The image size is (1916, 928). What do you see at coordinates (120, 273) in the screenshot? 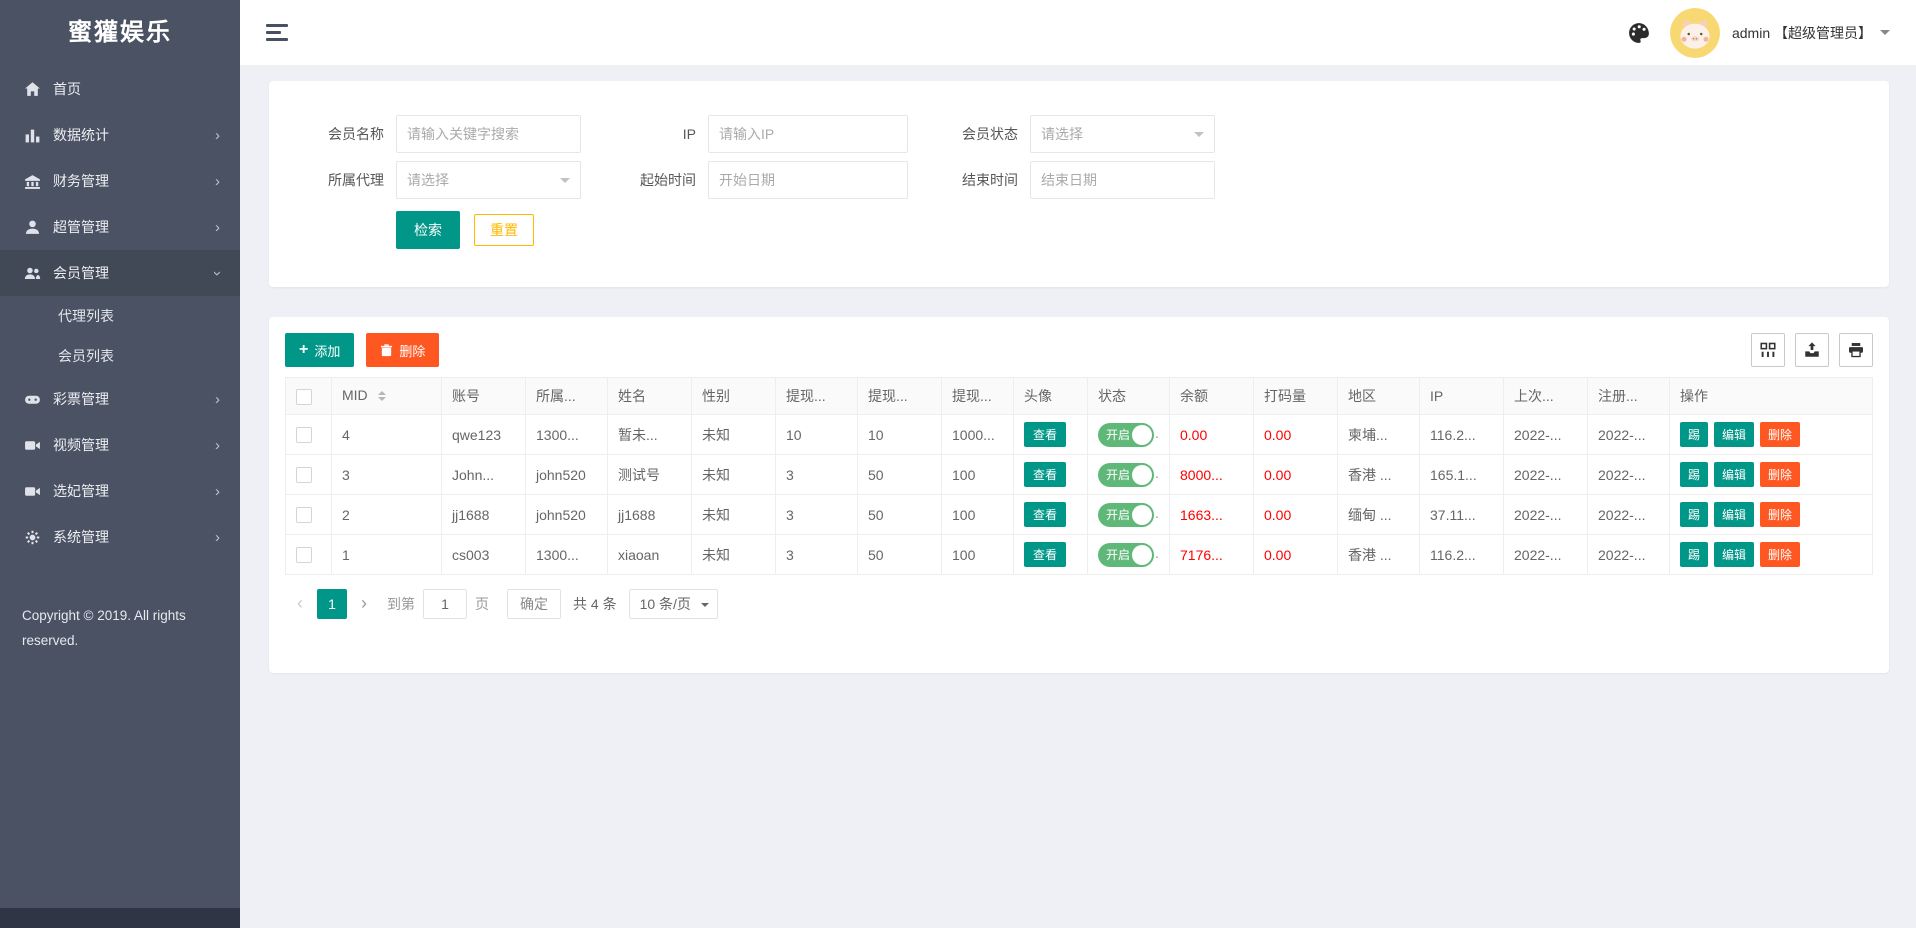
I see `sidebar-item: 会员管理 ›` at bounding box center [120, 273].